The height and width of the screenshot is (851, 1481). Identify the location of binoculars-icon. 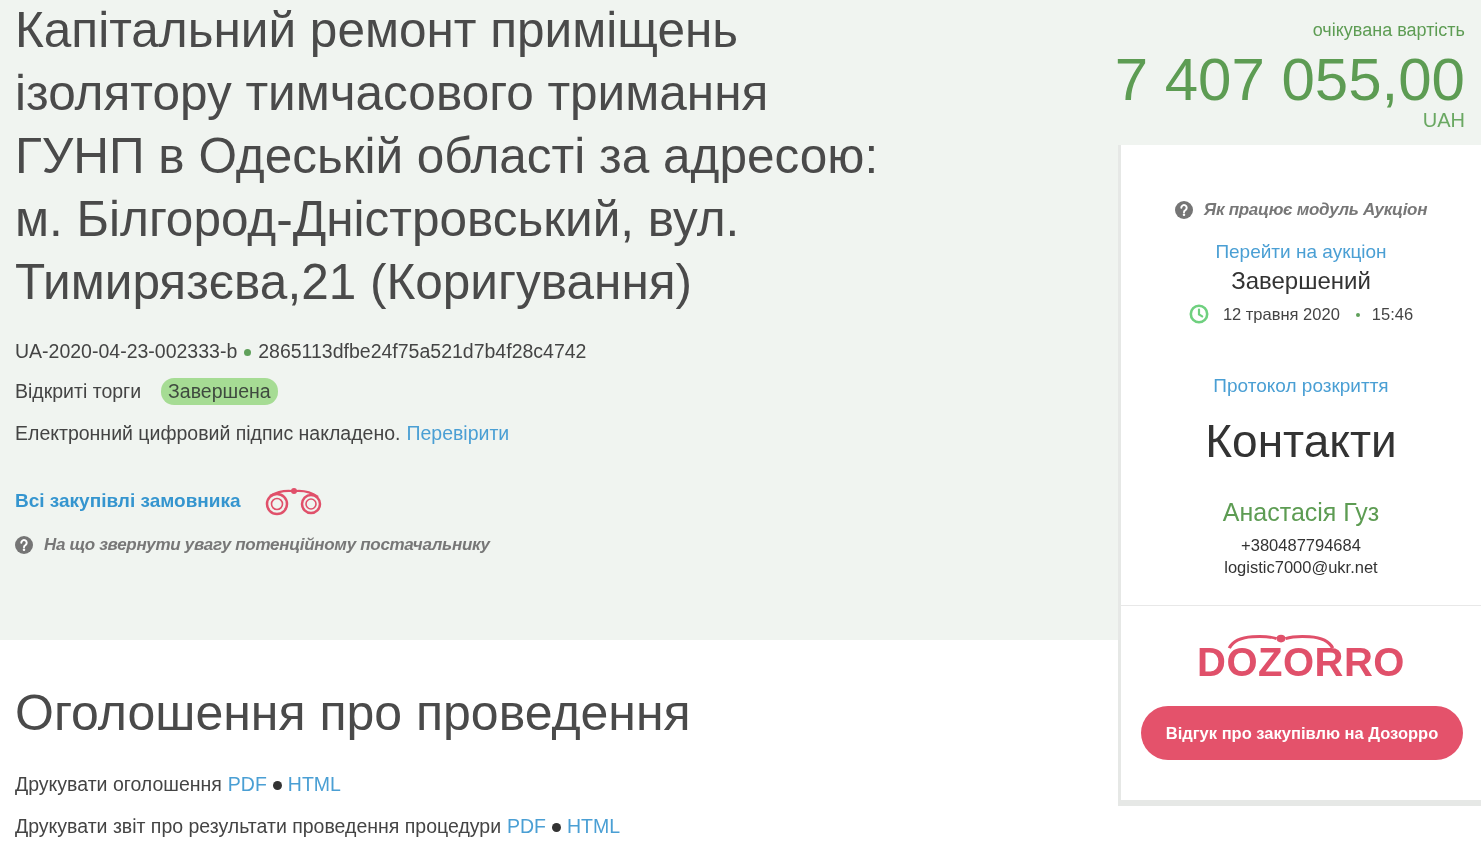
(293, 501).